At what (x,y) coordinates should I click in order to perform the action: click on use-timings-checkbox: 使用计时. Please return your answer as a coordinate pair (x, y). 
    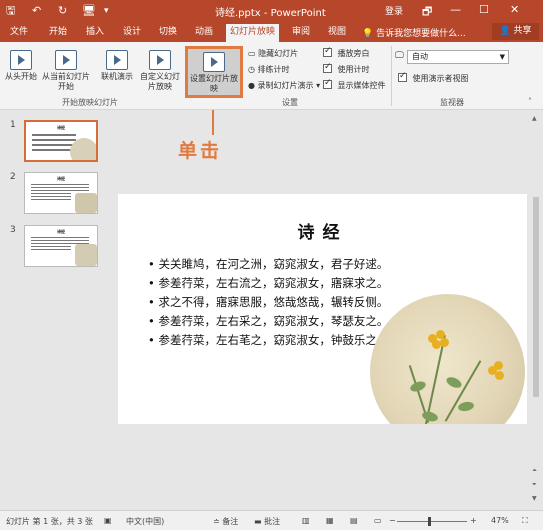
    Looking at the image, I should click on (346, 68).